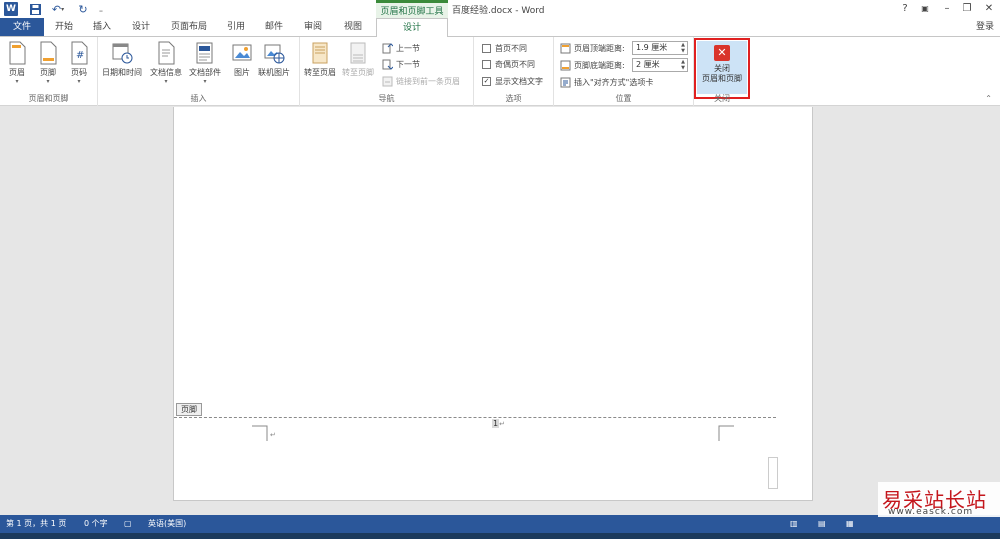  Describe the element at coordinates (22, 27) in the screenshot. I see `tab-file: 文件` at that location.